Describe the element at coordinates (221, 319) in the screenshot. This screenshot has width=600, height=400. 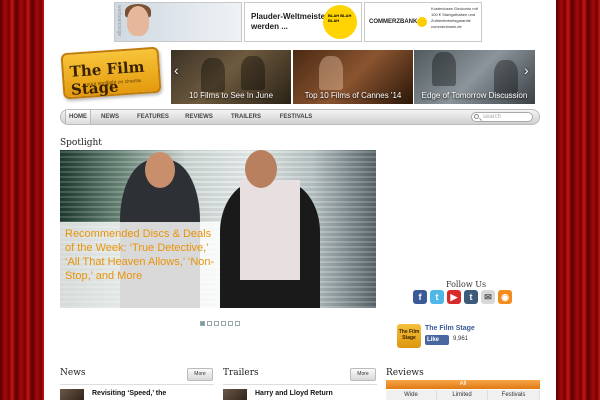
I see `slide-pagination` at that location.